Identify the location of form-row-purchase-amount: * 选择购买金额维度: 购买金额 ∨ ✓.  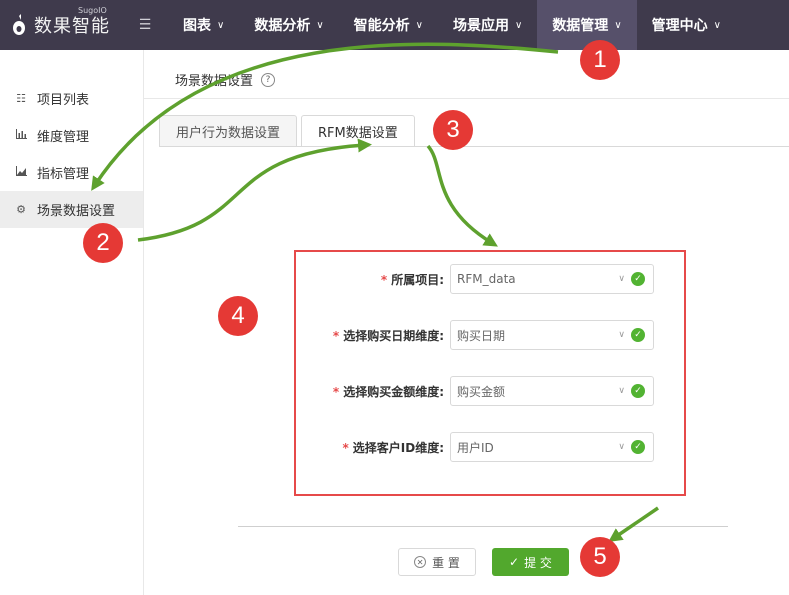
(493, 391).